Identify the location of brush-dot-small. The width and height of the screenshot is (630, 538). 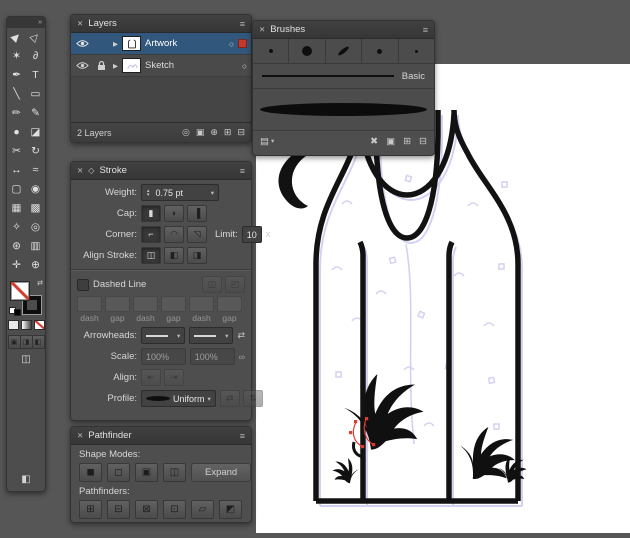
(271, 51).